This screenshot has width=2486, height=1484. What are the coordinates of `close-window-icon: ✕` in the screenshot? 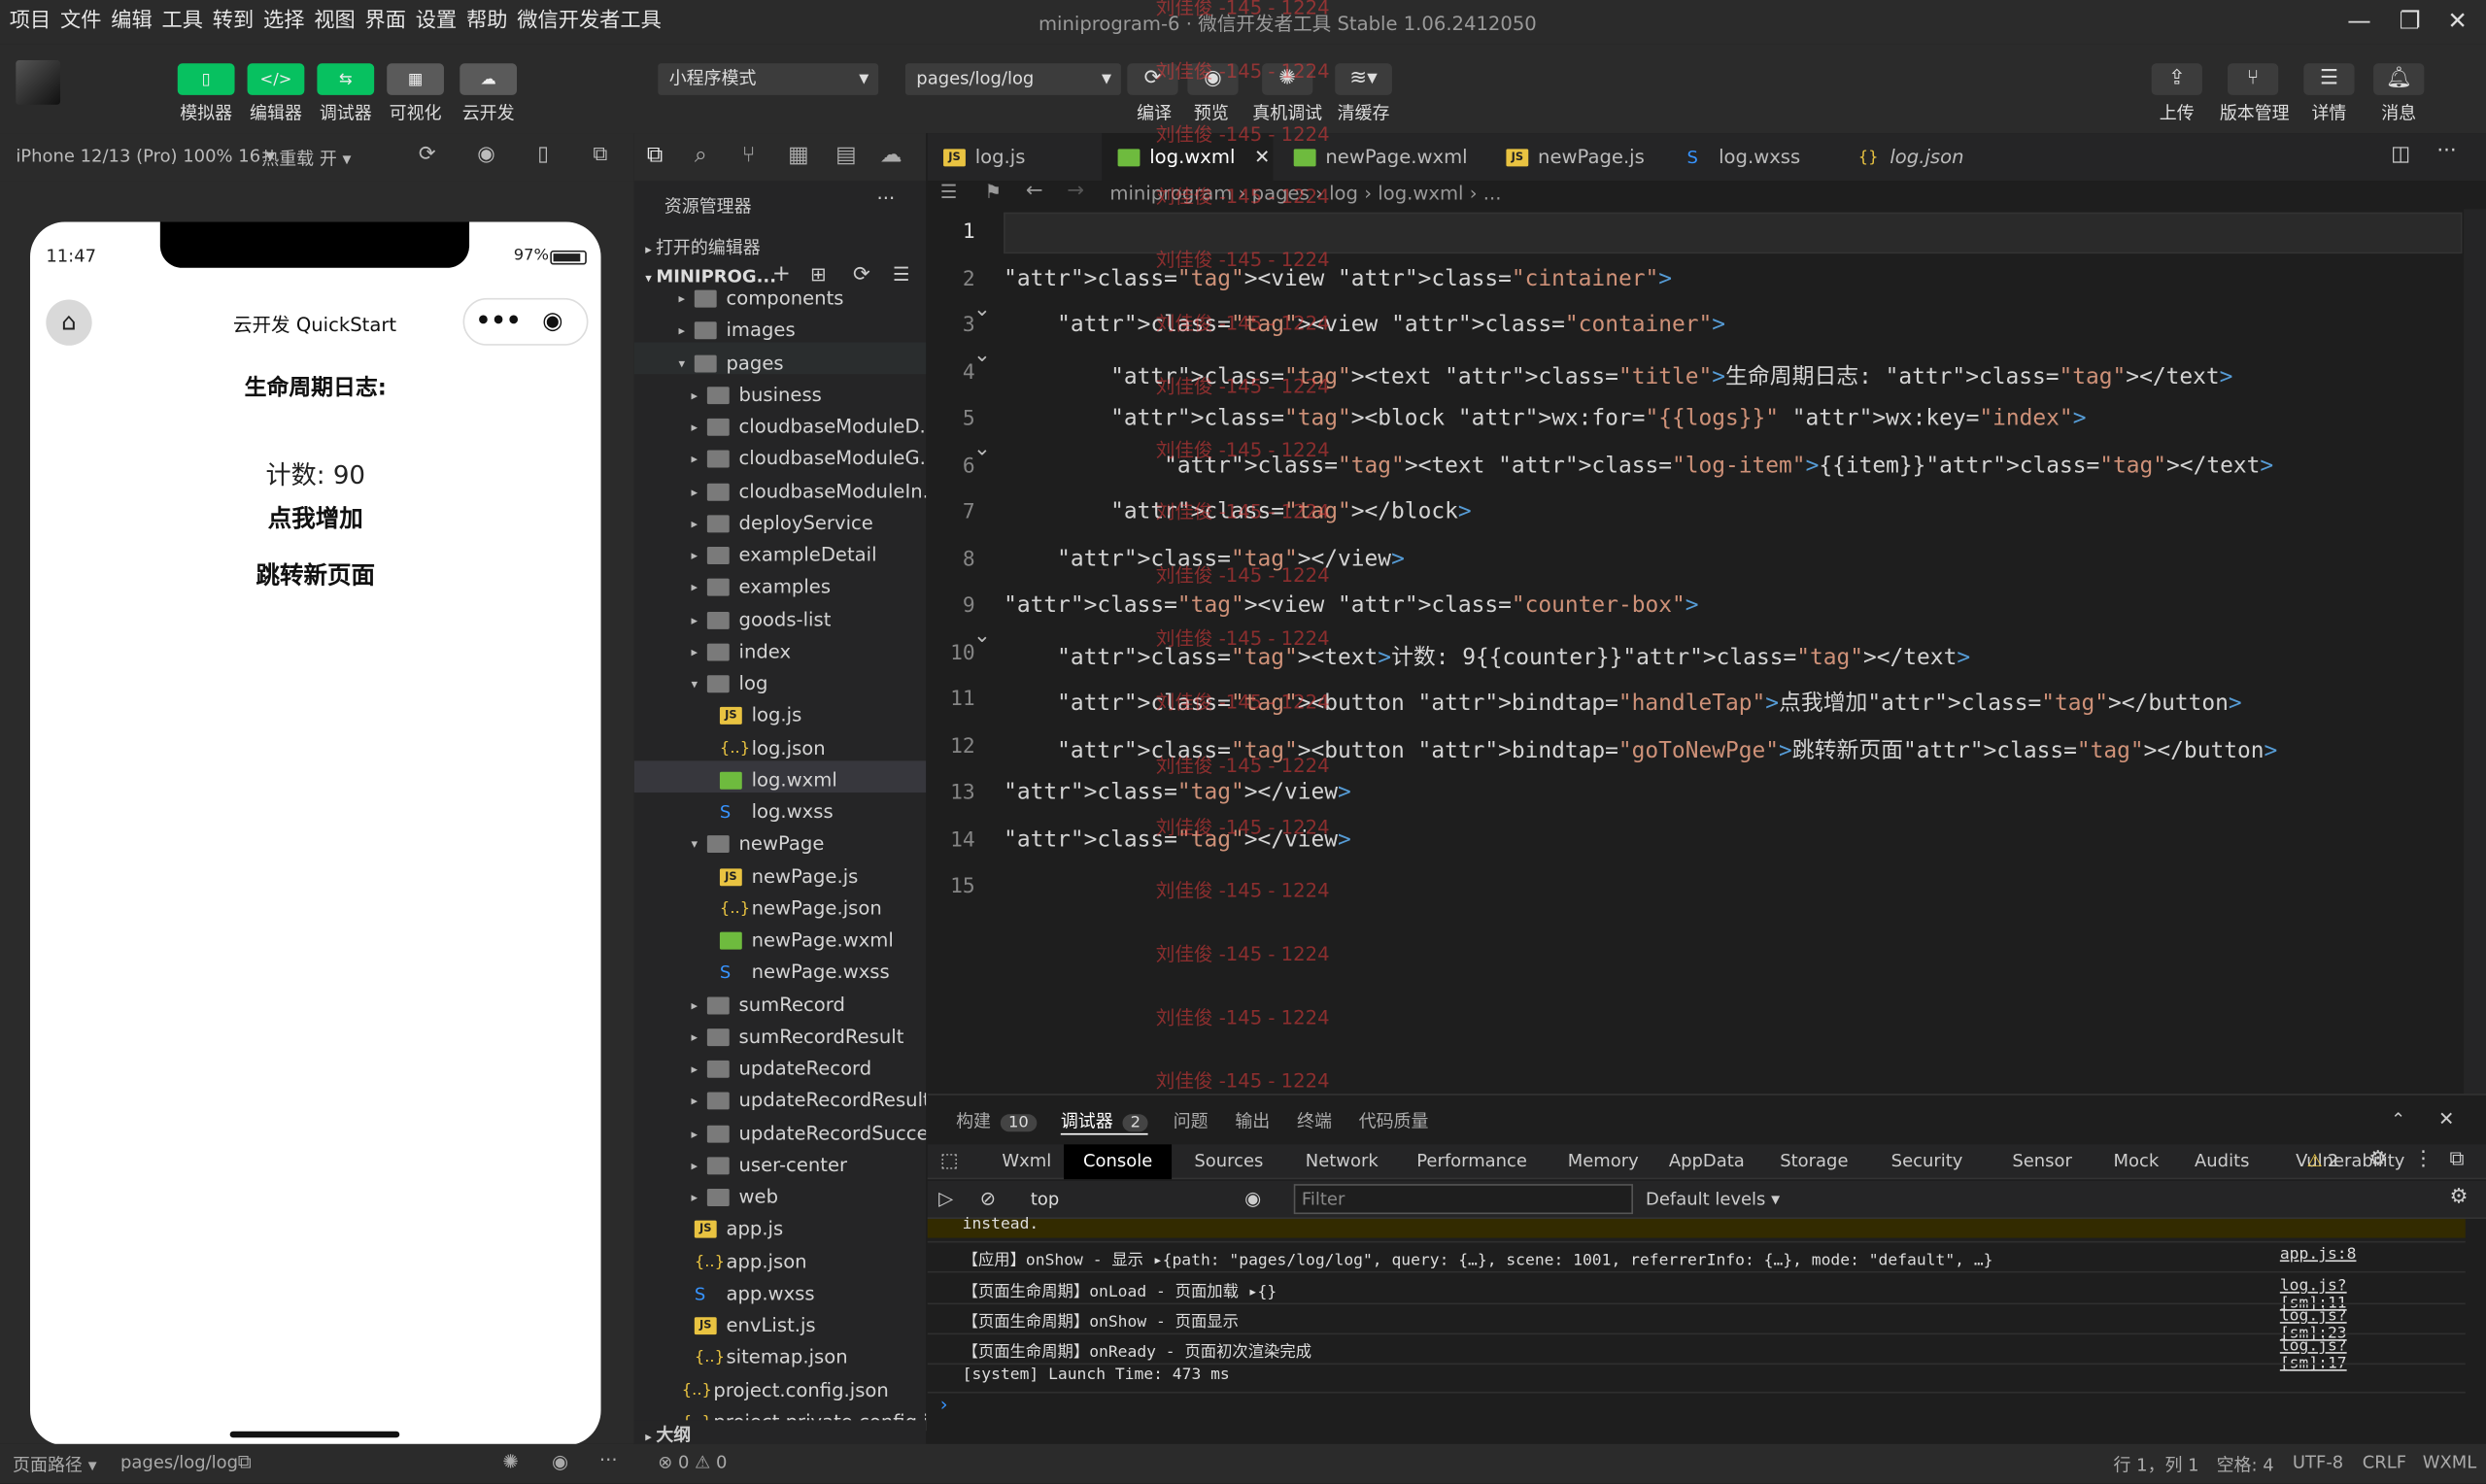 It's located at (2457, 21).